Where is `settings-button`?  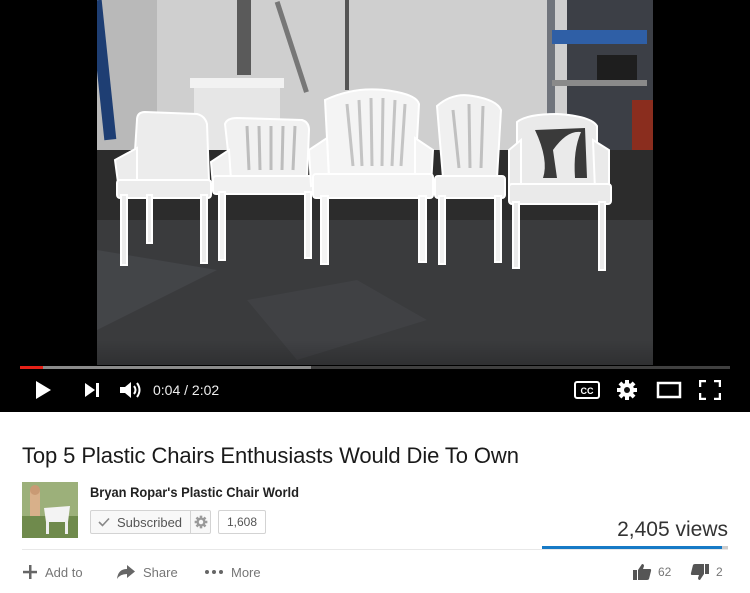
settings-button is located at coordinates (627, 390).